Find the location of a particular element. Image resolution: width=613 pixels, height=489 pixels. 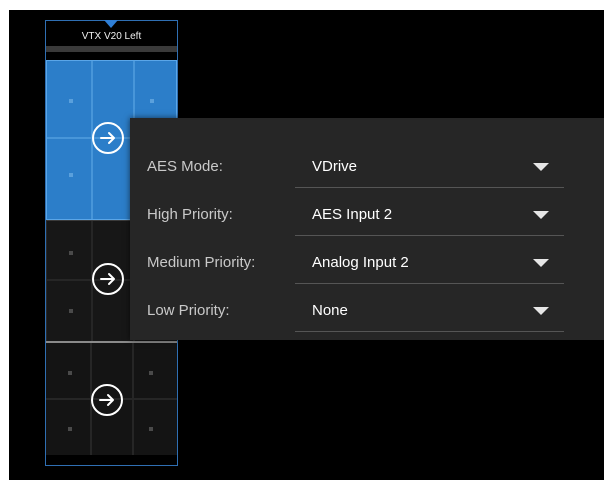

low-priority-row: Low Priority: None is located at coordinates (367, 309).